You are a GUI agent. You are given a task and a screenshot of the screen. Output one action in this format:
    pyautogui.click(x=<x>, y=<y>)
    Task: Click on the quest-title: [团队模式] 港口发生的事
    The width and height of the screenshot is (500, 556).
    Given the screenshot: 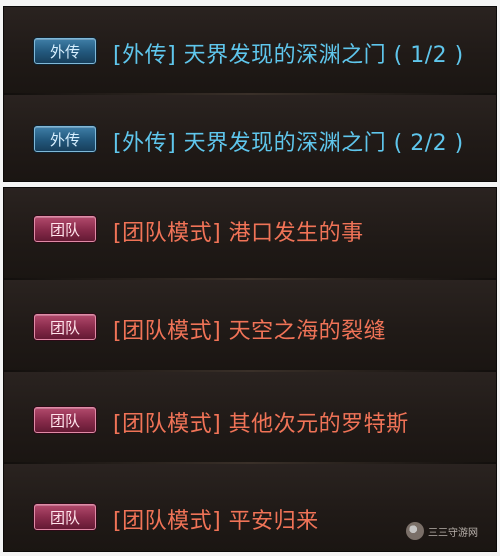 What is the action you would take?
    pyautogui.click(x=238, y=233)
    